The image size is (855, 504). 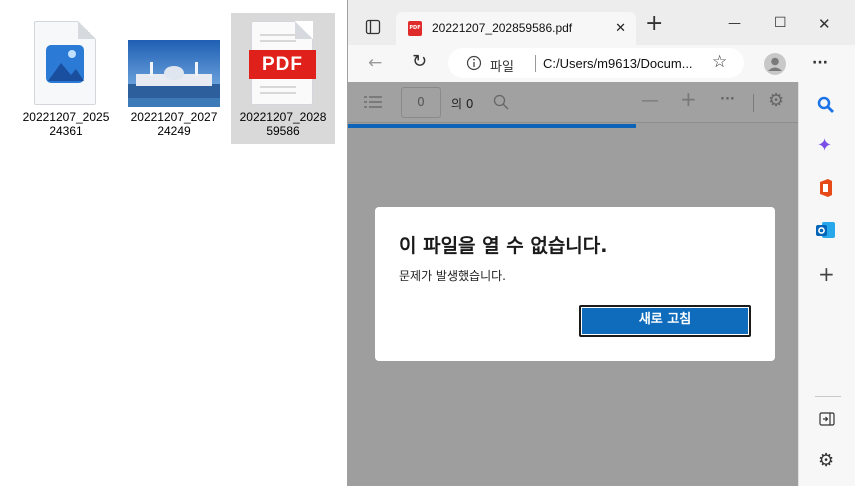 I want to click on address-bar: 파일 C:/Users/m9613/Docum... ☆, so click(x=596, y=63).